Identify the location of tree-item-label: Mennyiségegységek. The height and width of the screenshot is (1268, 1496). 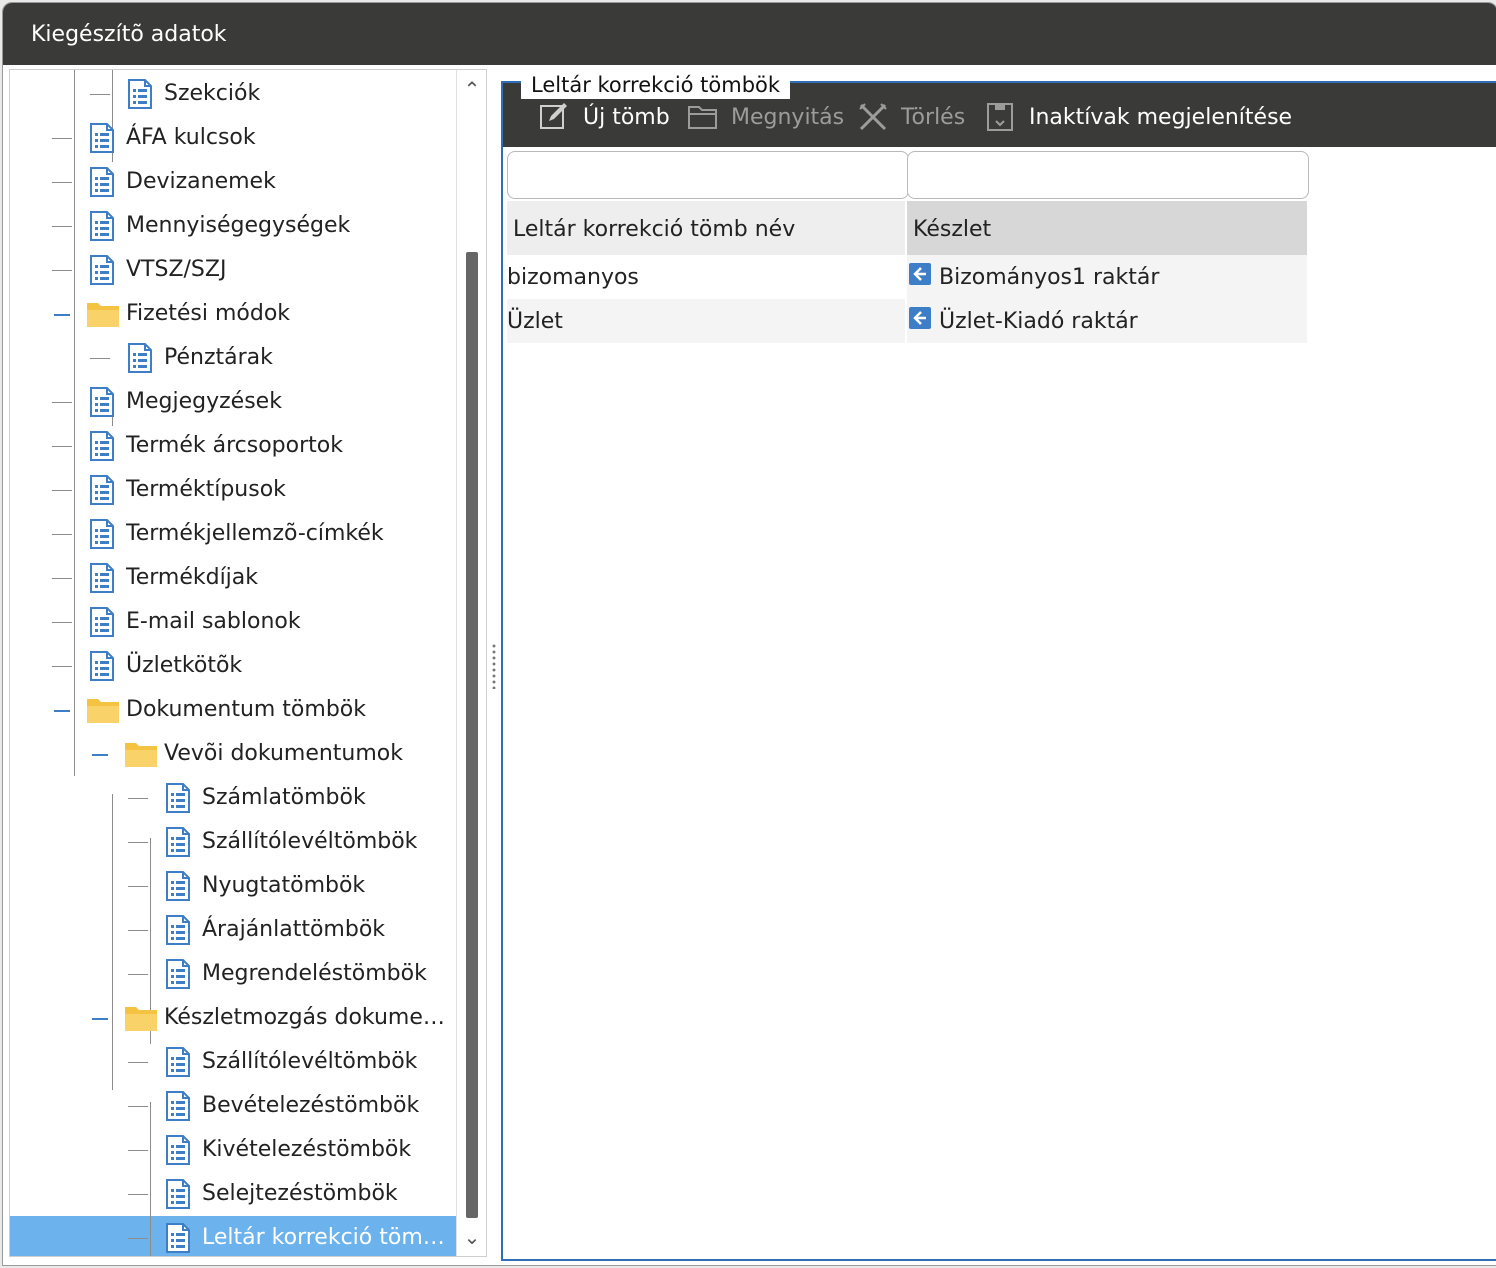
(238, 225).